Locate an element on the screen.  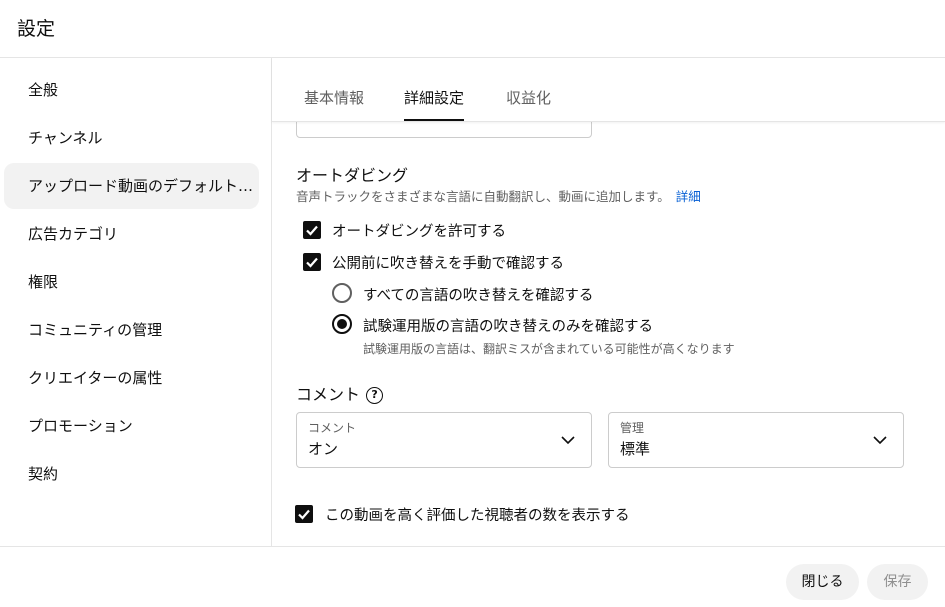
autodub-description: 音声トラックをさまざまな言語に自動翻訳し、動画に追加します。 詳細 is located at coordinates (498, 195).